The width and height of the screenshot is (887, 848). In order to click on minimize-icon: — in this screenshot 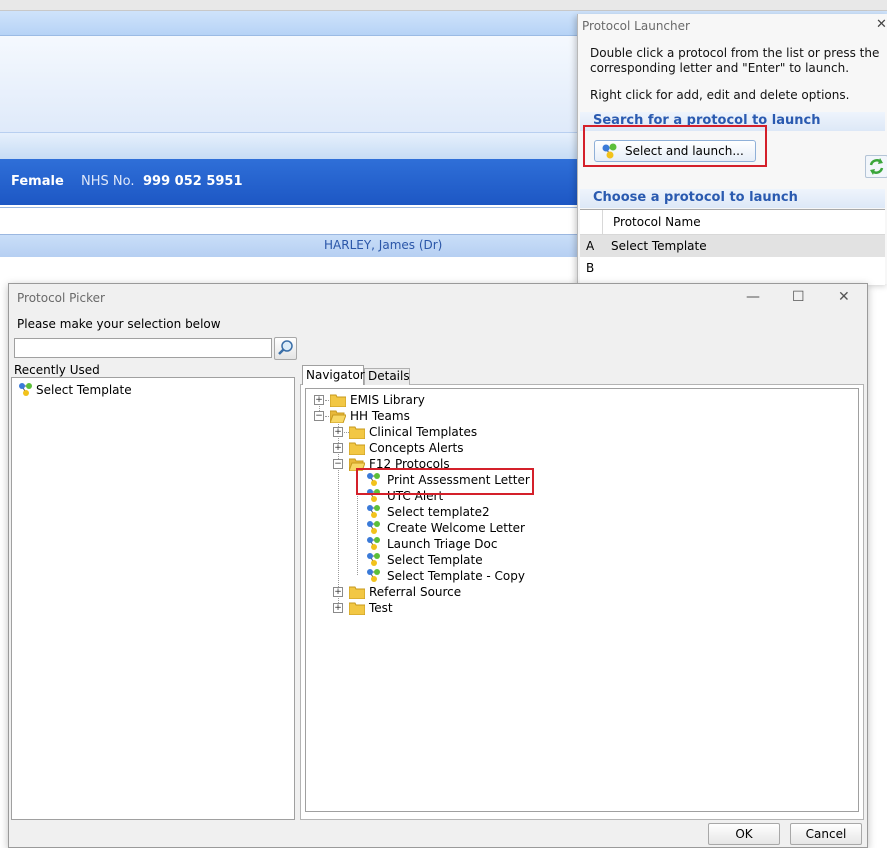, I will do `click(753, 297)`.